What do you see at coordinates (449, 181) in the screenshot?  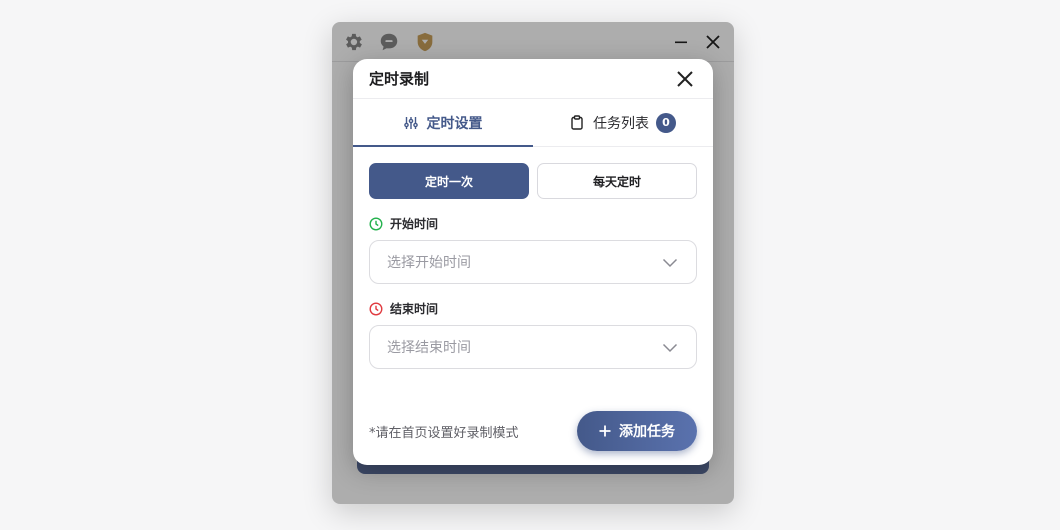 I see `mode-once-button: 定时一次` at bounding box center [449, 181].